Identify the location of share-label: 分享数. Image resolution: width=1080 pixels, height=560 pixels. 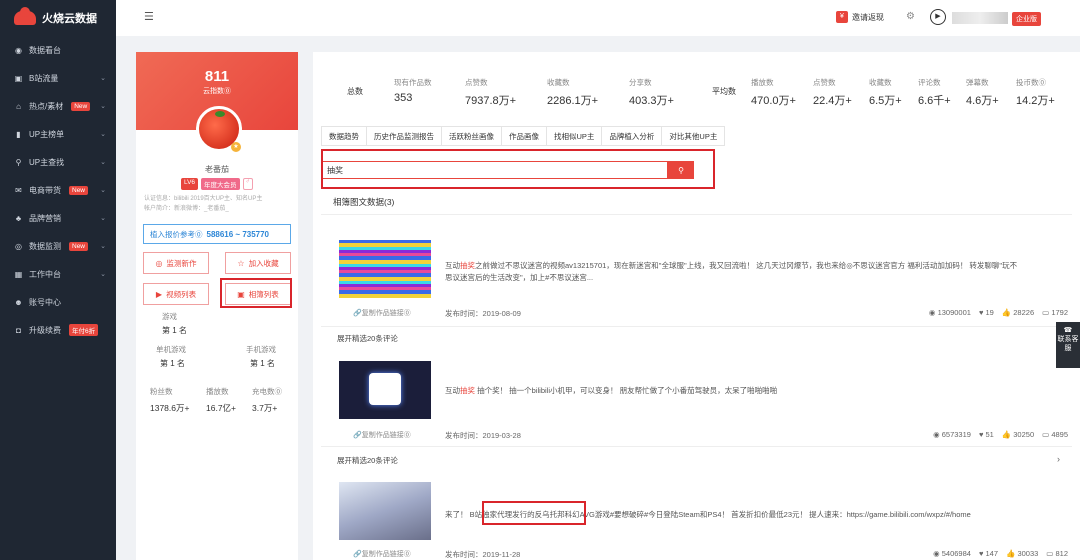
(640, 82).